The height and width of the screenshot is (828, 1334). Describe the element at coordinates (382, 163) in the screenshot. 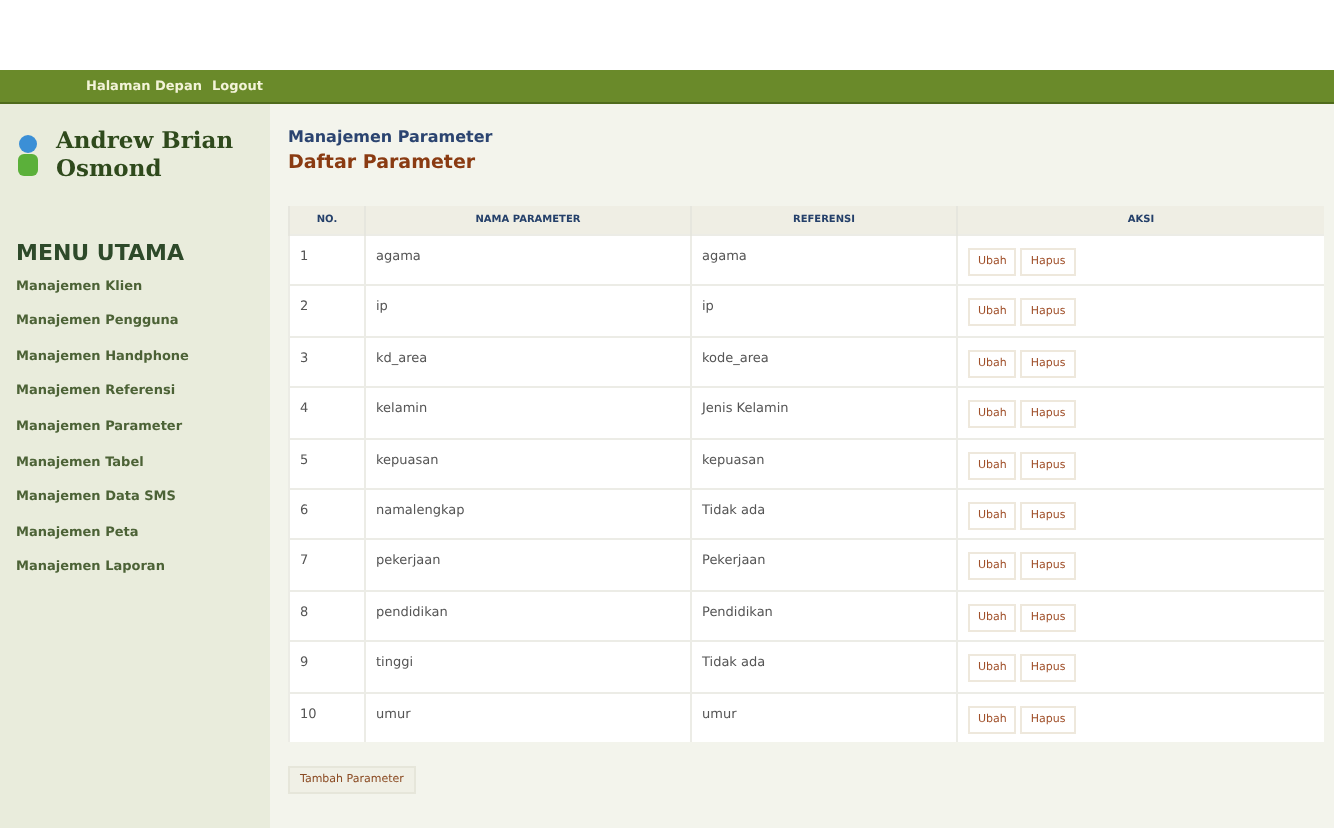

I see `page-title: Daftar Parameter` at that location.